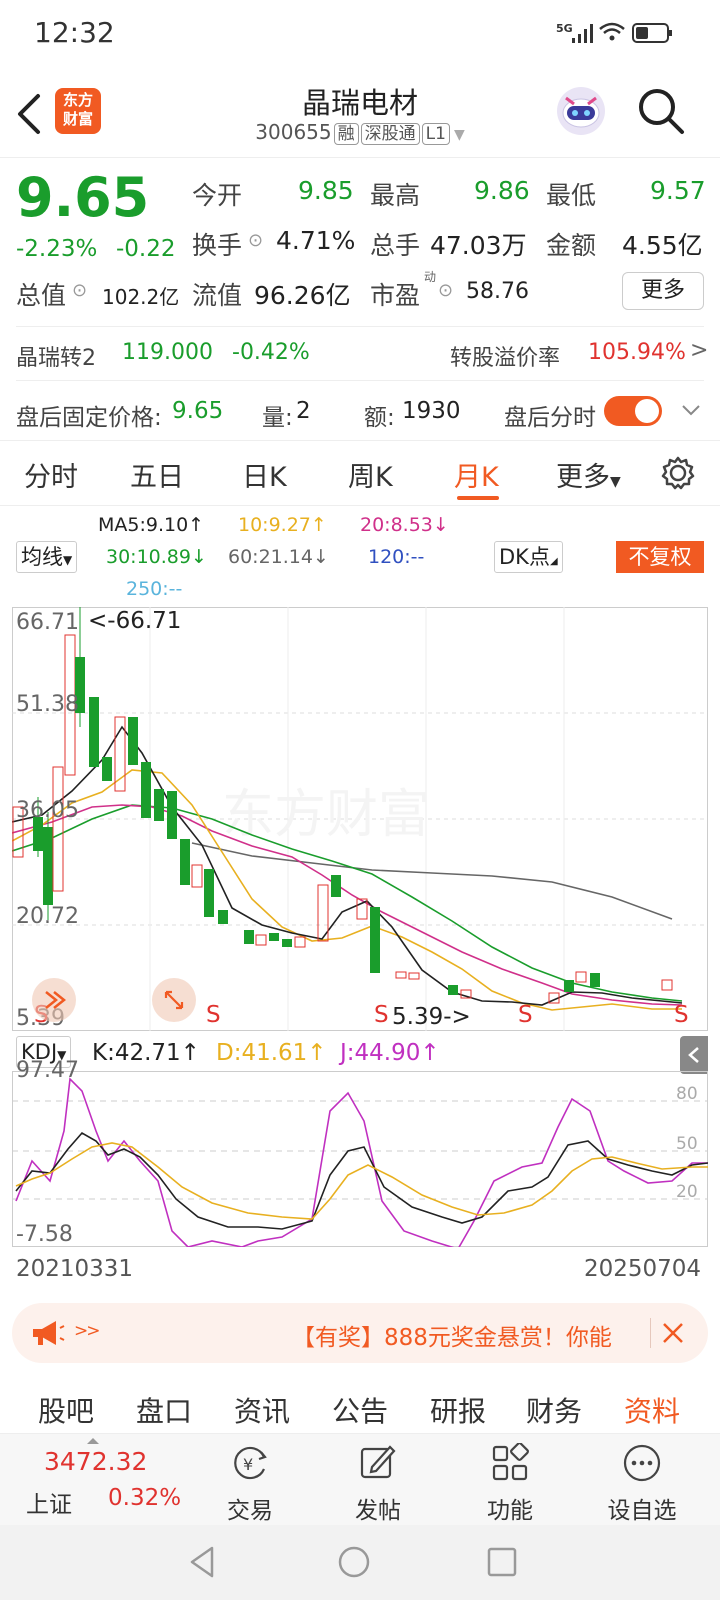 This screenshot has width=720, height=1600. Describe the element at coordinates (354, 1562) in the screenshot. I see `home-nav-icon` at that location.